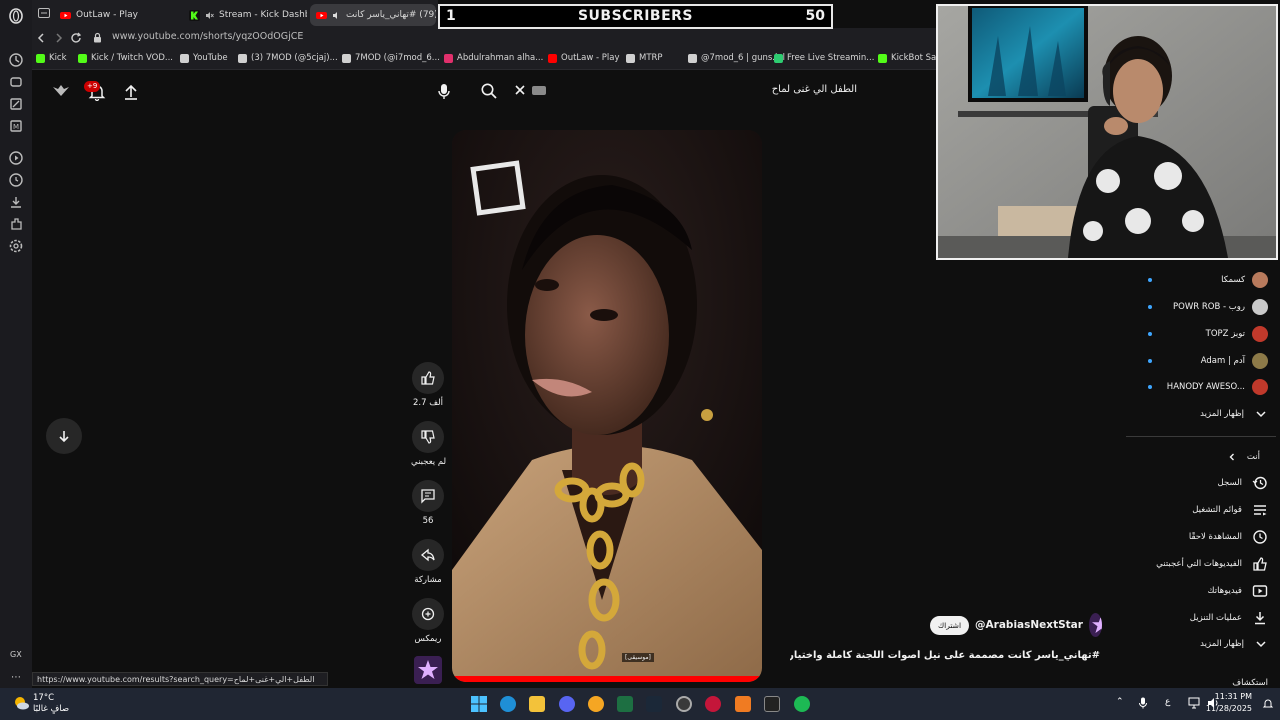  I want to click on excel-icon, so click(625, 704).